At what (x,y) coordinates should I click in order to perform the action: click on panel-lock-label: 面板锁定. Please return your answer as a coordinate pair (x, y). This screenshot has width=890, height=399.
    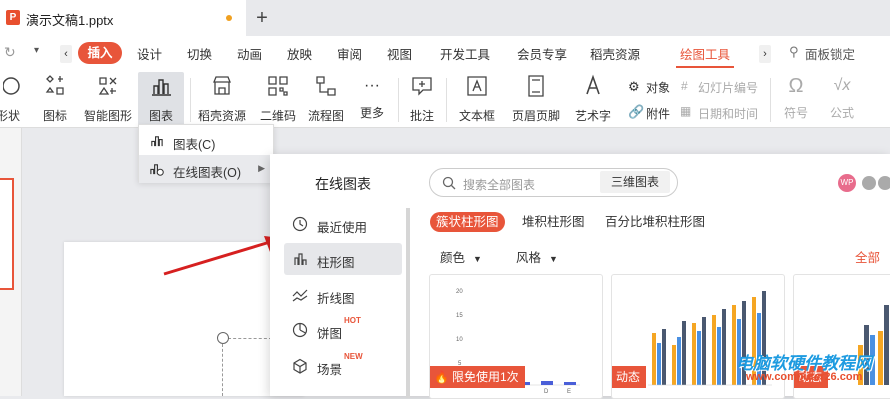
    Looking at the image, I should click on (830, 53).